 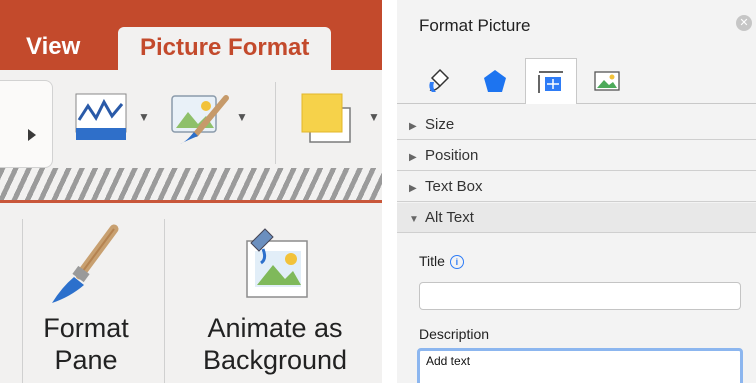 I want to click on info-icon: i, so click(x=456, y=262).